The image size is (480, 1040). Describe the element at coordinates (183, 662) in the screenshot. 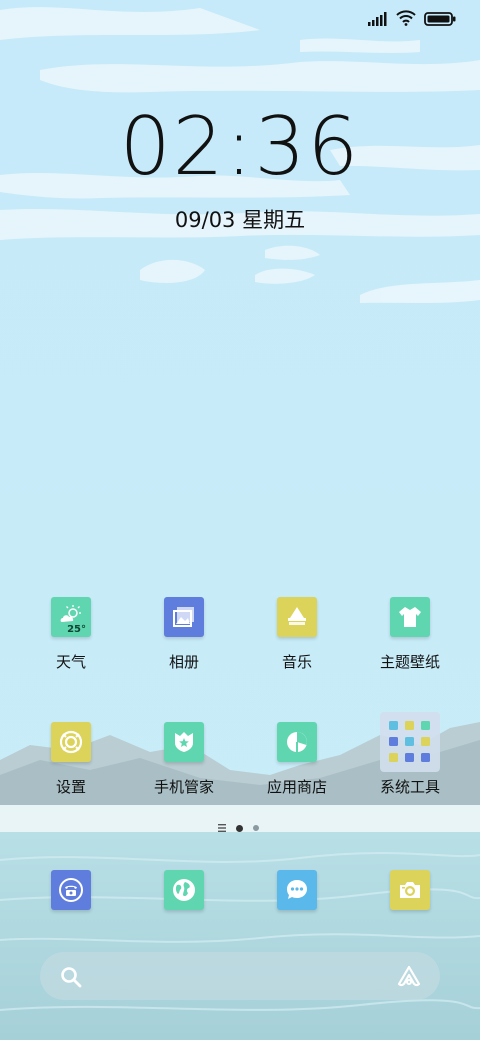

I see `app-label: 相册` at that location.